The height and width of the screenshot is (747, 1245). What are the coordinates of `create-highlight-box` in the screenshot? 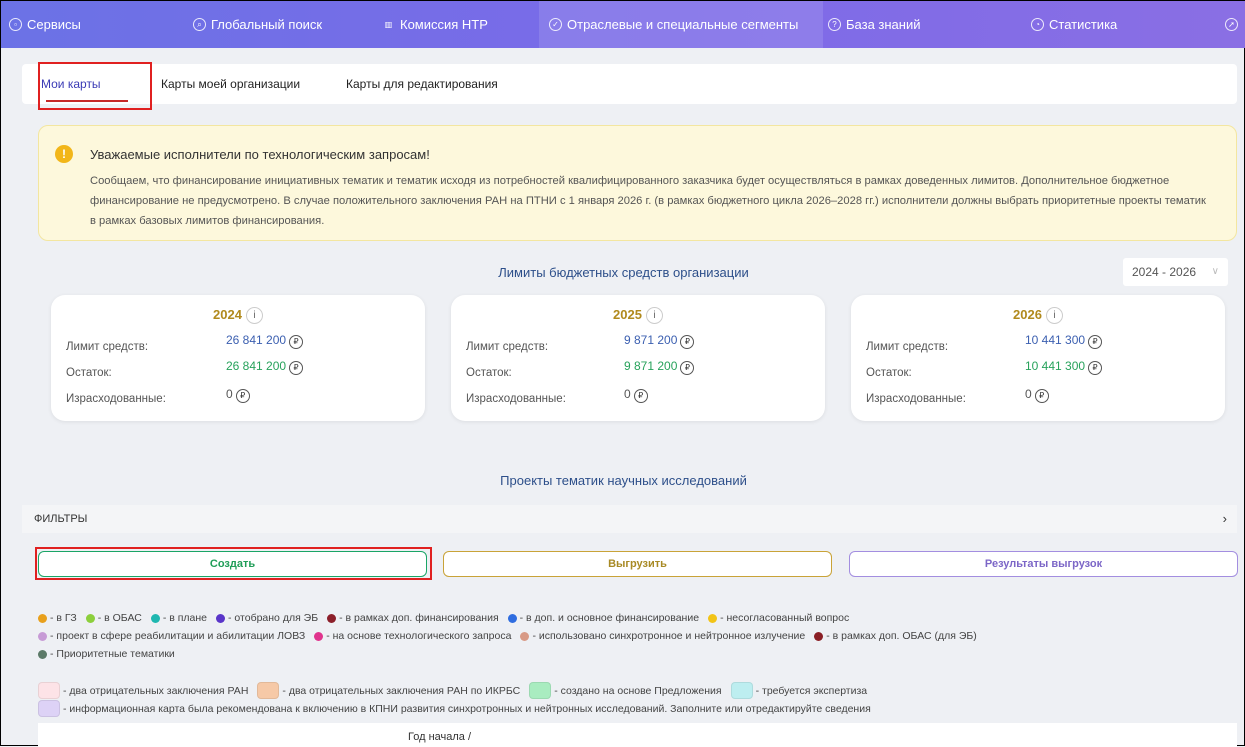 It's located at (233, 563).